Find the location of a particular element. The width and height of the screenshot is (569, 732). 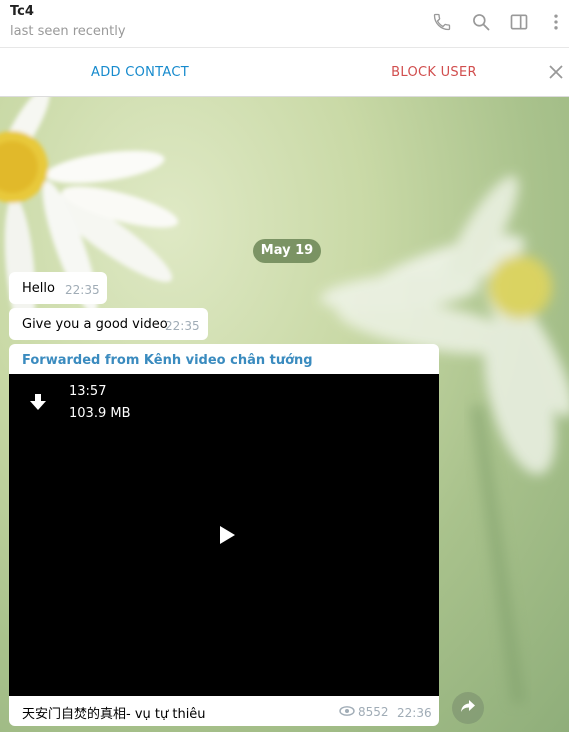

forwarded-from-label: Forwarded from Kênh video chân tướng is located at coordinates (167, 360).